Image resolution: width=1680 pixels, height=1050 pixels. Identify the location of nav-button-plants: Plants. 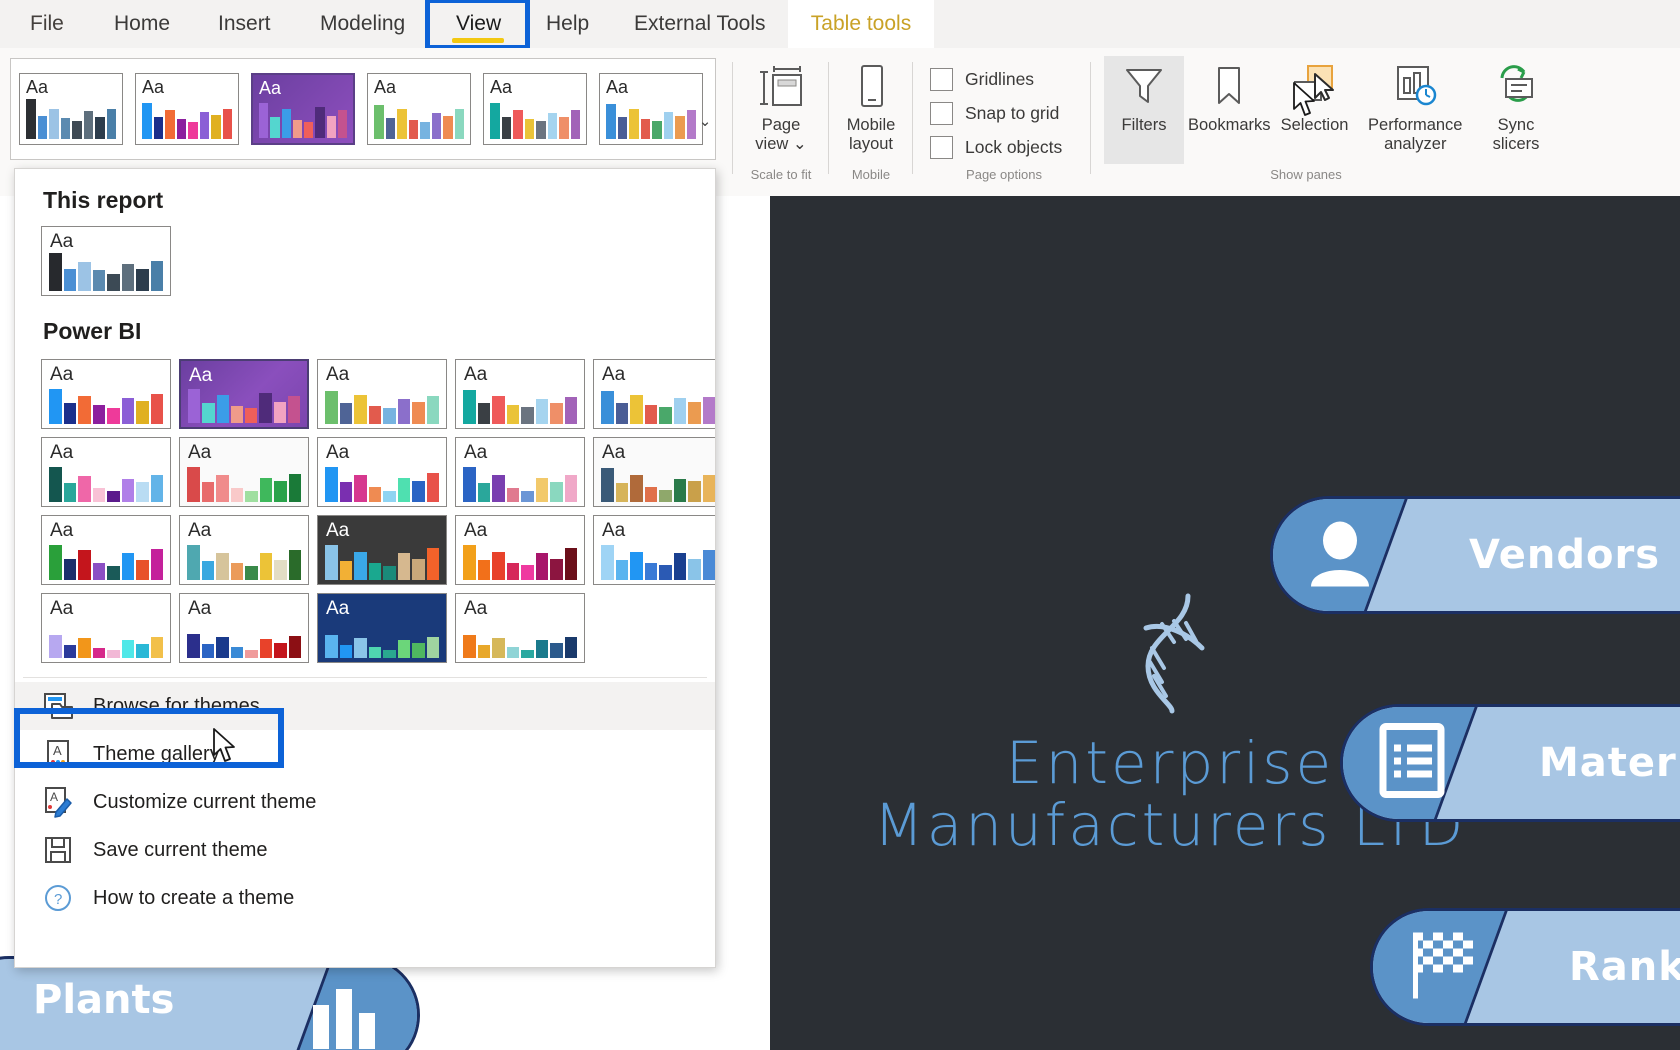
(210, 1003).